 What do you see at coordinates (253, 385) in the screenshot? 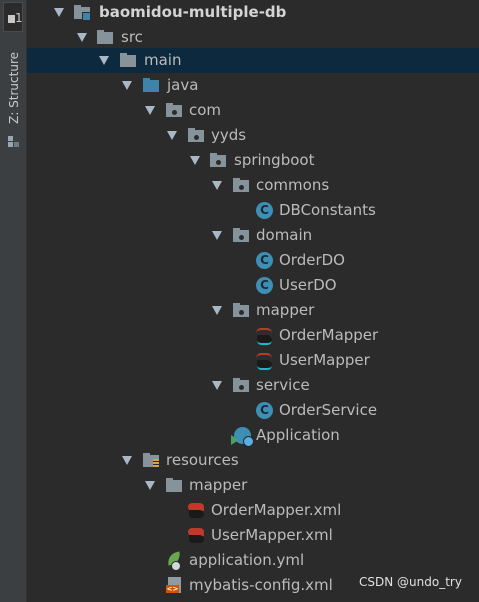
I see `tree-item-service: service` at bounding box center [253, 385].